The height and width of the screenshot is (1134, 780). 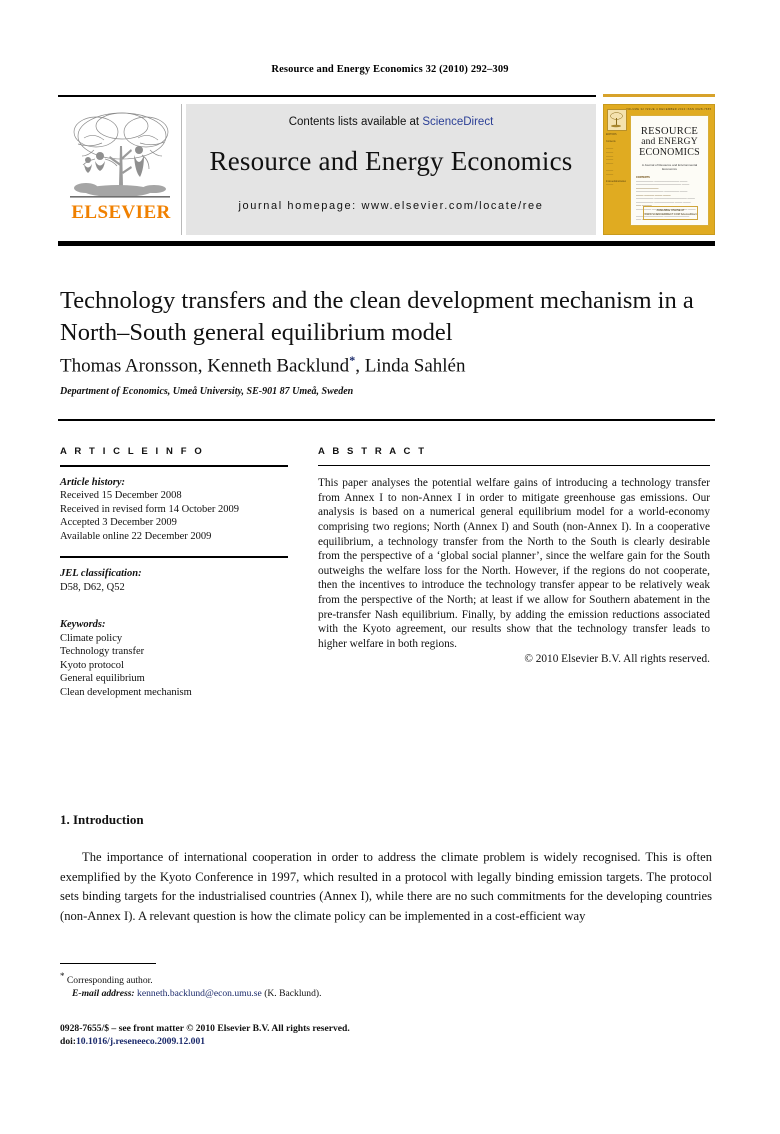 What do you see at coordinates (410, 366) in the screenshot?
I see `authors-text-tail: , Linda Sahlén` at bounding box center [410, 366].